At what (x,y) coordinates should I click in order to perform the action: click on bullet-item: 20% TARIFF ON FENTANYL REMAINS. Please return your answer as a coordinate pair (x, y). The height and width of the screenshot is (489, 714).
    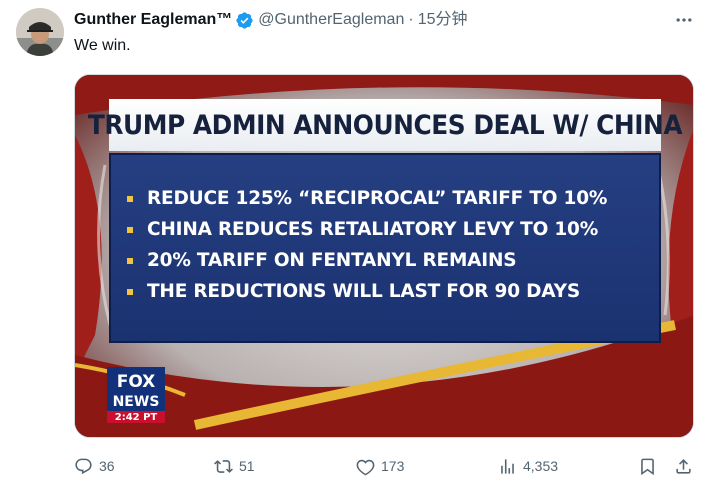
    Looking at the image, I should click on (367, 260).